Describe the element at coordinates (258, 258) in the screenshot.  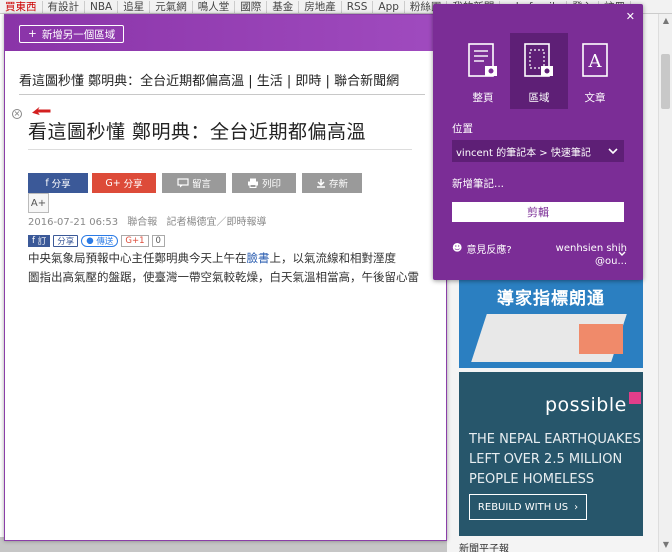
I see `facebook-link: 臉書` at that location.